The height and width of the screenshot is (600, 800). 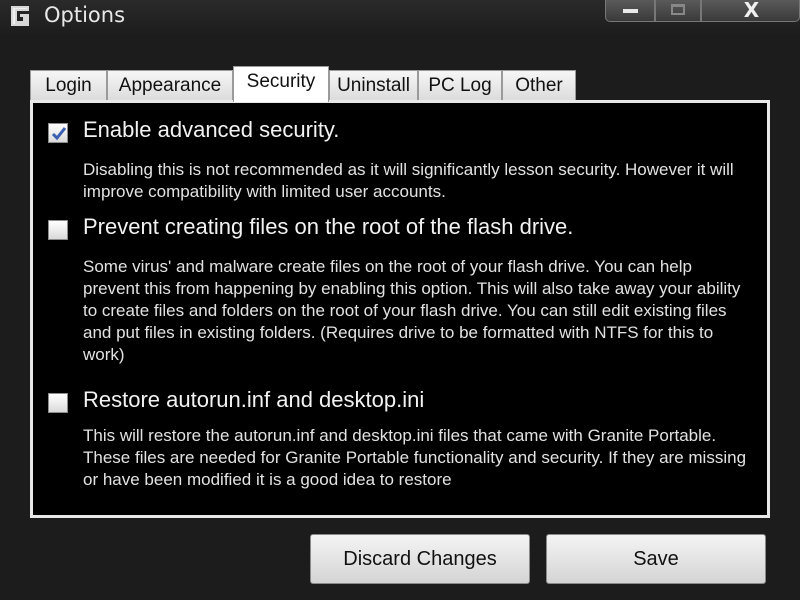 I want to click on close-button: X, so click(x=750, y=11).